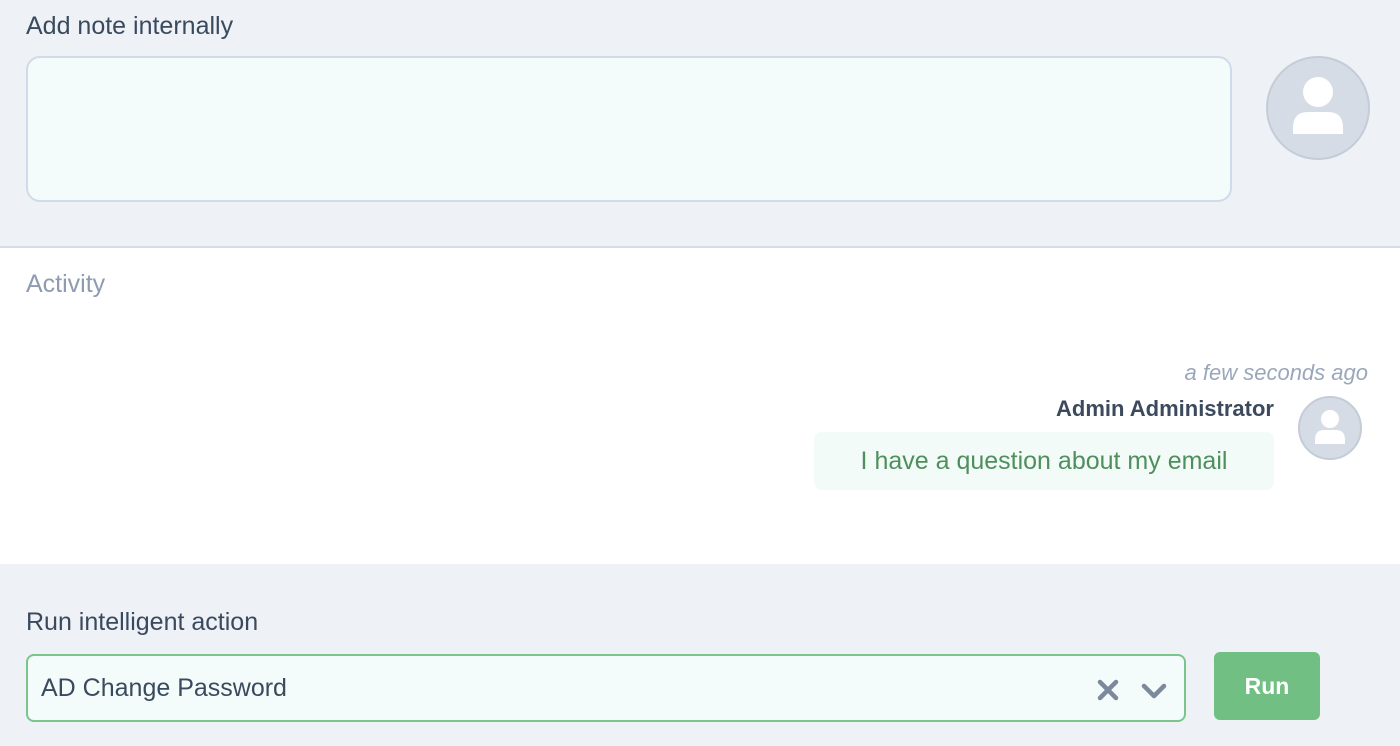 This screenshot has height=746, width=1400. What do you see at coordinates (142, 622) in the screenshot?
I see `action-label: Run intelligent action` at bounding box center [142, 622].